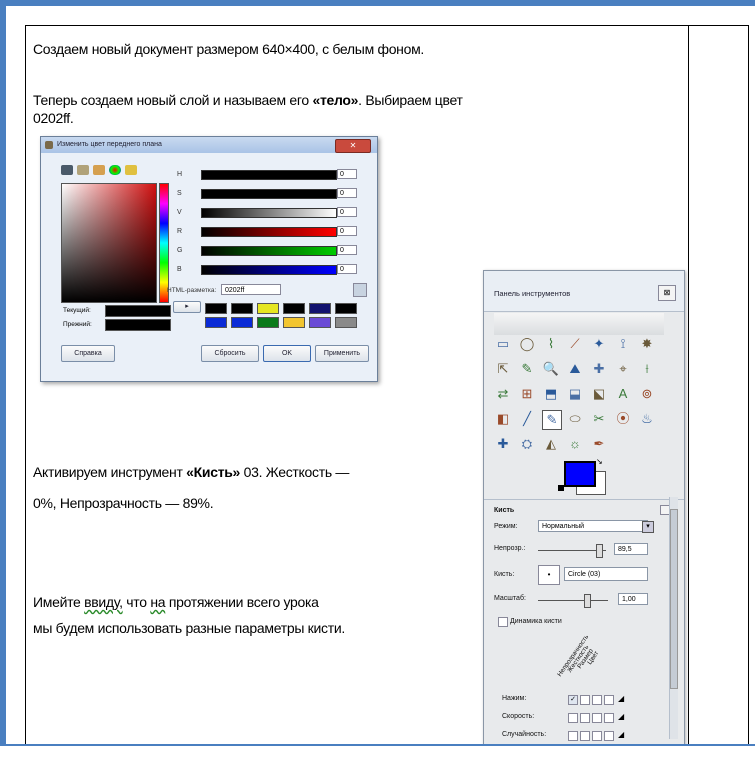 The height and width of the screenshot is (774, 755). Describe the element at coordinates (631, 549) in the screenshot. I see `opacity-value: 89,5` at that location.